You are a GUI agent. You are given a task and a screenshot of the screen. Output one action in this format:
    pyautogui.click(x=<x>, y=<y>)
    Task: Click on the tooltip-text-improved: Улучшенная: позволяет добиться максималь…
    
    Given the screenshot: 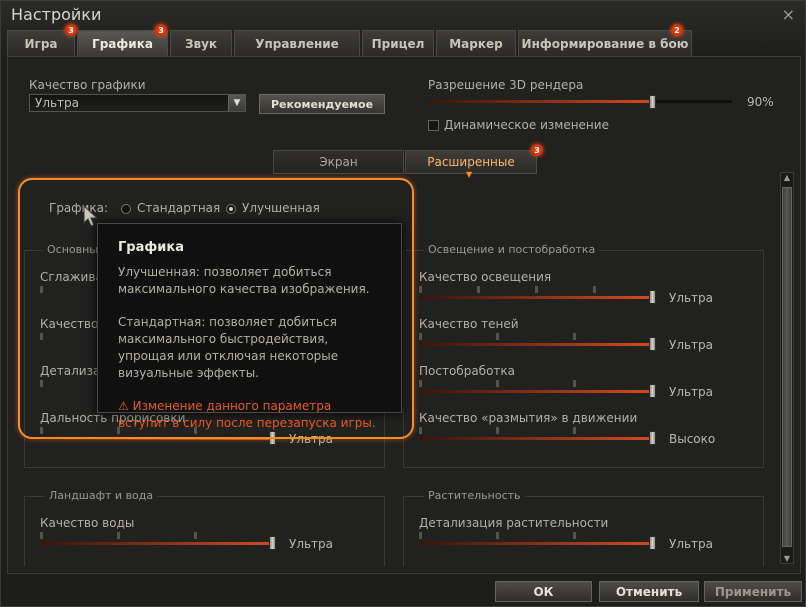 What is the action you would take?
    pyautogui.click(x=244, y=280)
    